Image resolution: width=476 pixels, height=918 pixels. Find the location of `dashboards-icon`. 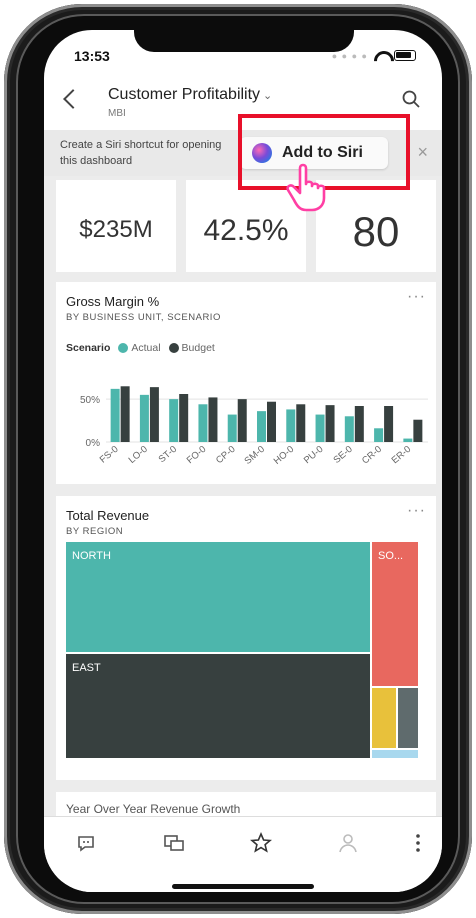

dashboards-icon is located at coordinates (174, 843).